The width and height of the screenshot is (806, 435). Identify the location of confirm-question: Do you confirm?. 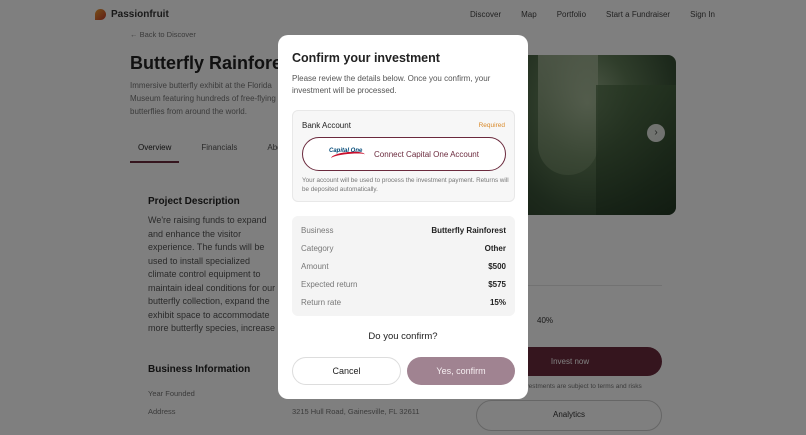
(403, 336).